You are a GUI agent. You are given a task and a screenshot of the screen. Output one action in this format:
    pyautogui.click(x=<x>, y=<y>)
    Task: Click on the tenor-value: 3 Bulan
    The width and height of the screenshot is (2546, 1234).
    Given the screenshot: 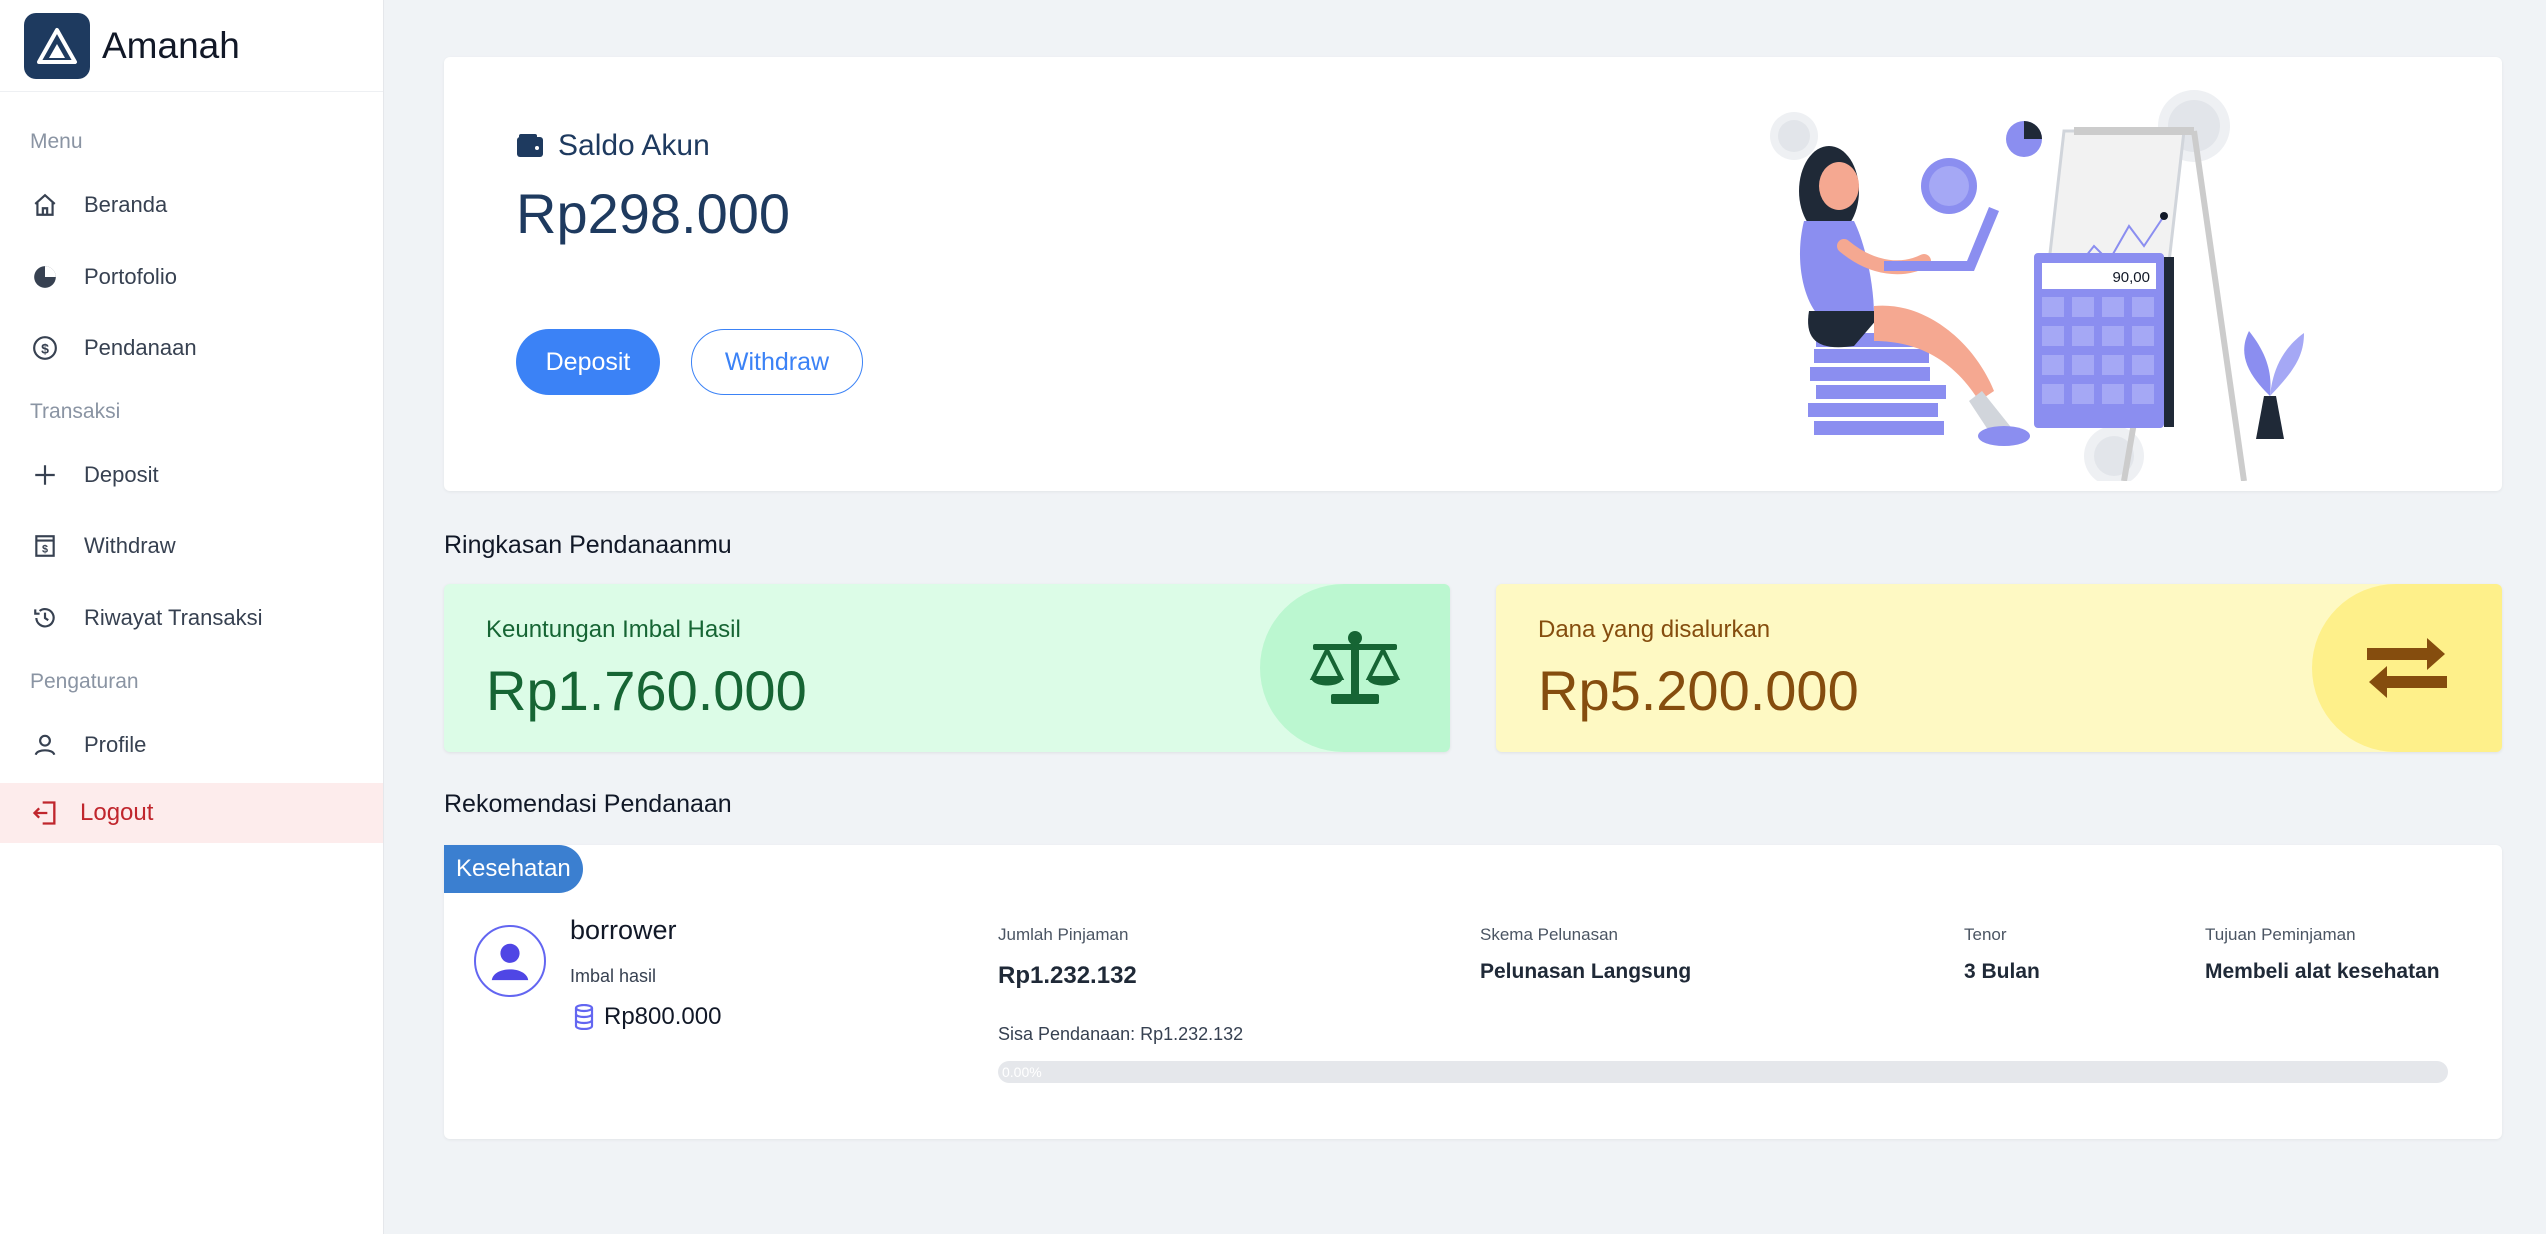 What is the action you would take?
    pyautogui.click(x=2002, y=971)
    